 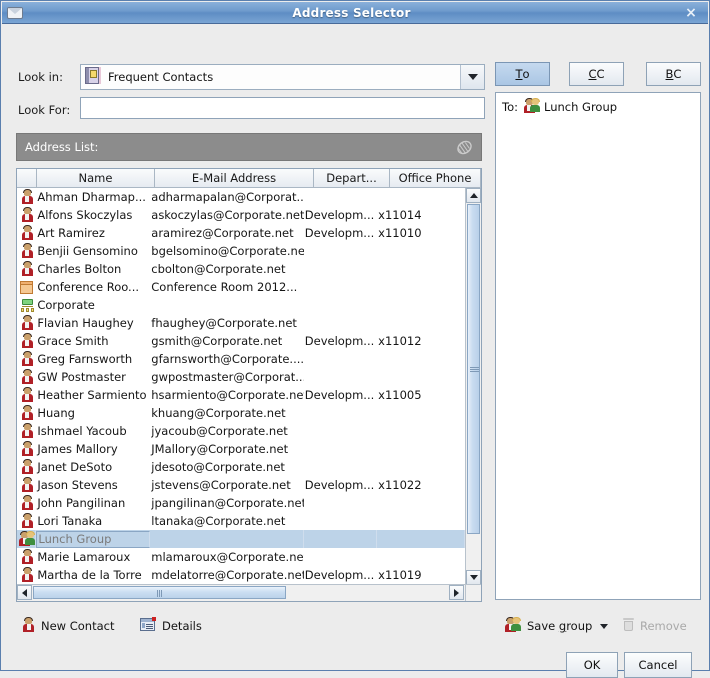 What do you see at coordinates (218, 269) in the screenshot?
I see `row-email: cbolton@Corporate.net` at bounding box center [218, 269].